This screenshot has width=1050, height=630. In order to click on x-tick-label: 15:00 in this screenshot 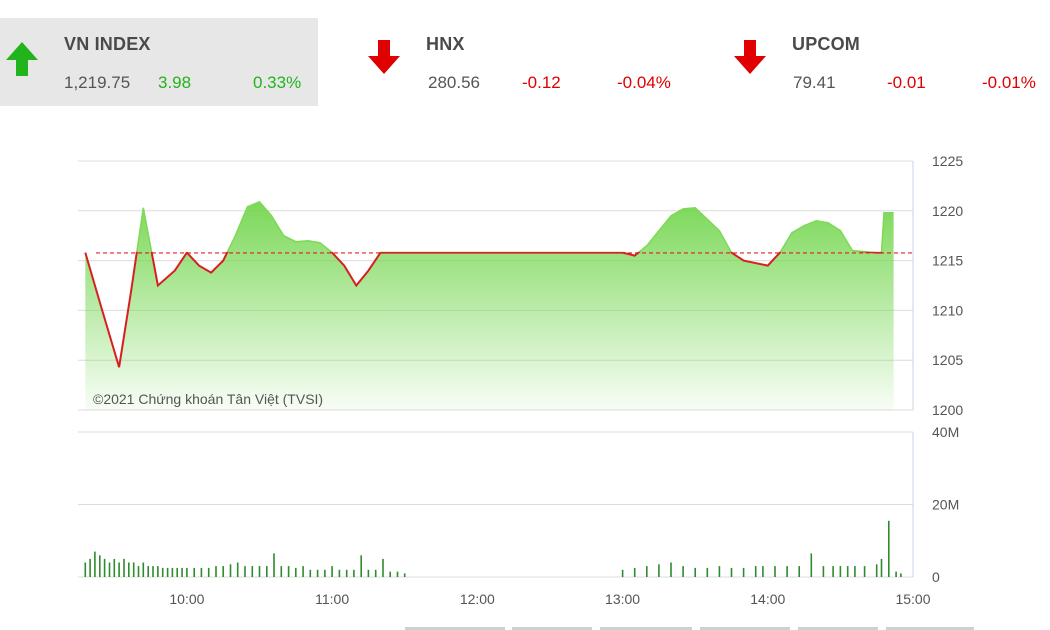, I will do `click(912, 599)`.